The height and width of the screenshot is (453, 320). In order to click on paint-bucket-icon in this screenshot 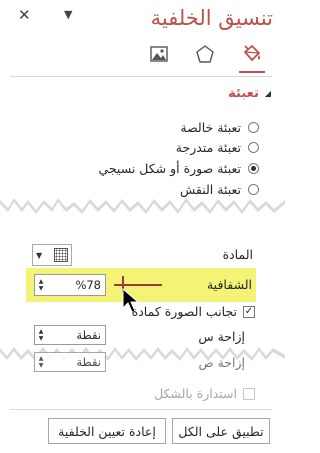, I will do `click(252, 53)`.